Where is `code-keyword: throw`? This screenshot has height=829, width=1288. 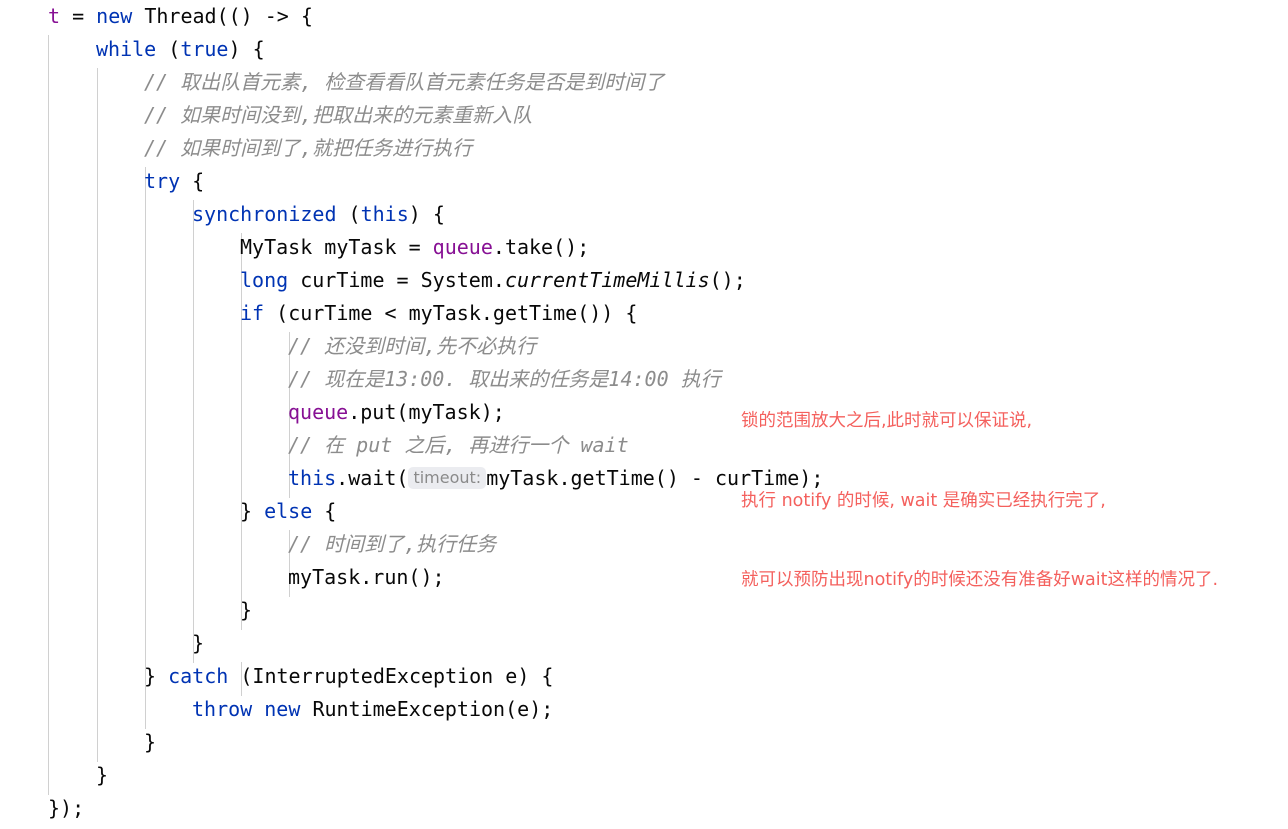 code-keyword: throw is located at coordinates (222, 709).